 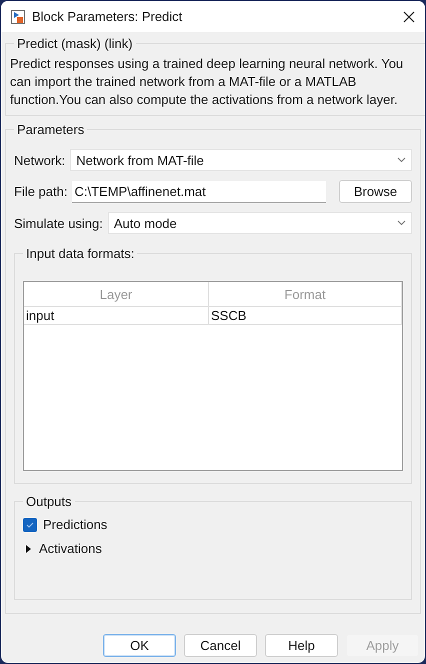 What do you see at coordinates (18, 17) in the screenshot?
I see `block-icon` at bounding box center [18, 17].